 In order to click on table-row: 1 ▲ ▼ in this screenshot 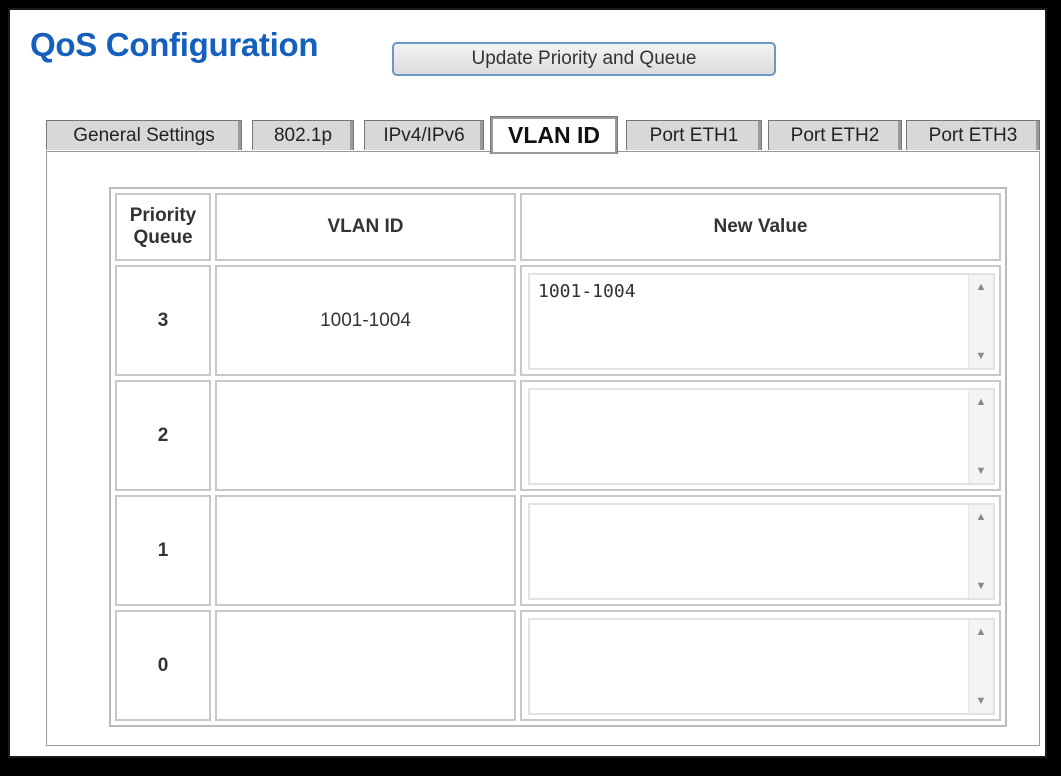, I will do `click(558, 550)`.